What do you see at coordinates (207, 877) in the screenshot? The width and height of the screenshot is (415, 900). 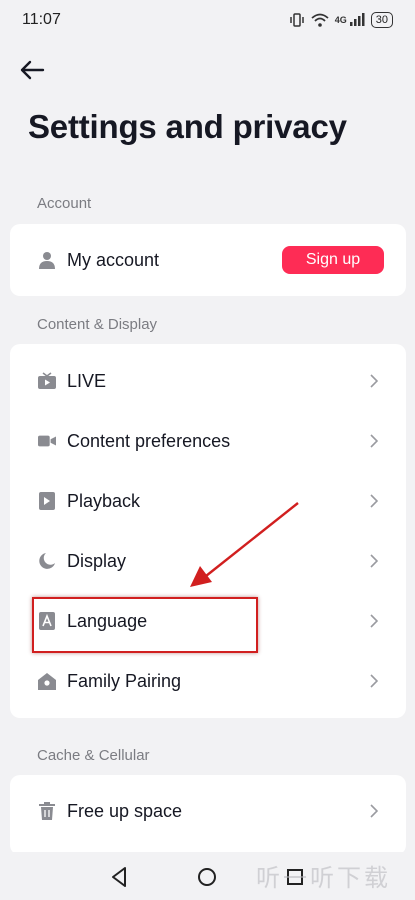 I see `nav-home-icon` at bounding box center [207, 877].